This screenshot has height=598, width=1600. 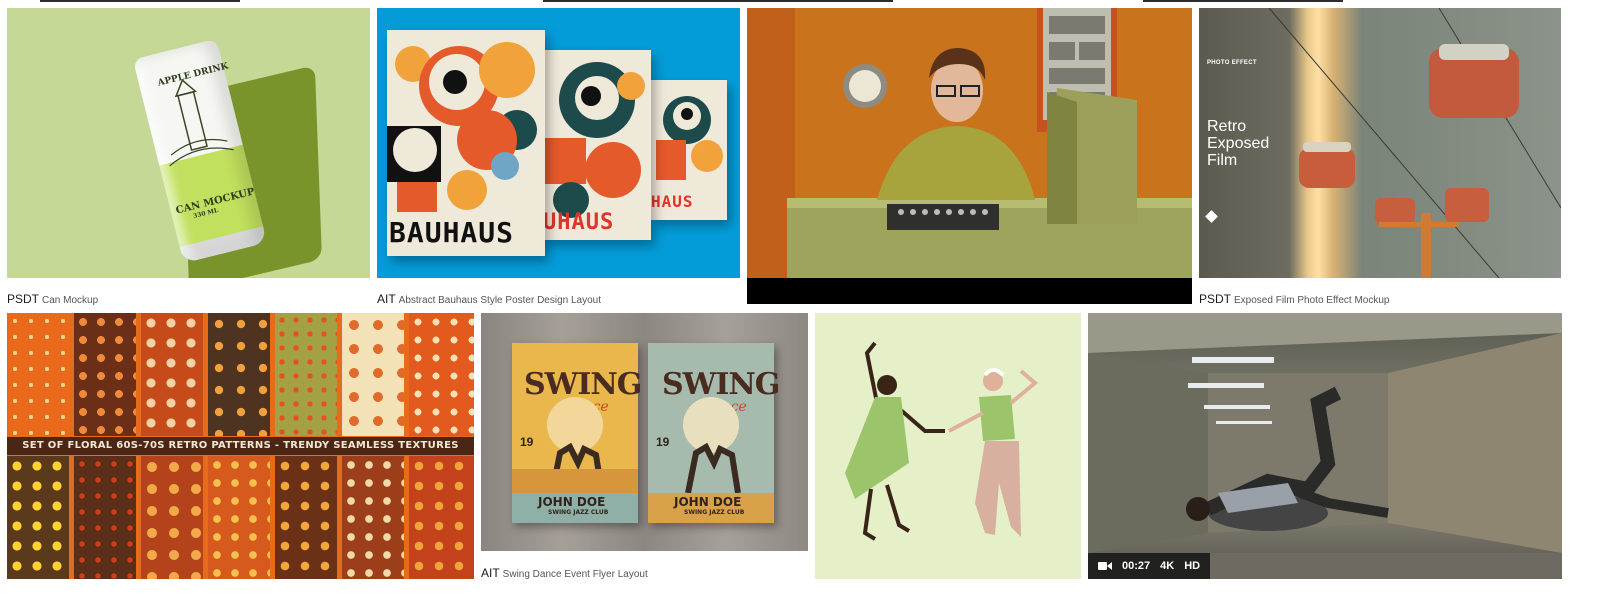 What do you see at coordinates (579, 222) in the screenshot?
I see `poster-word-partial: UHAUS` at bounding box center [579, 222].